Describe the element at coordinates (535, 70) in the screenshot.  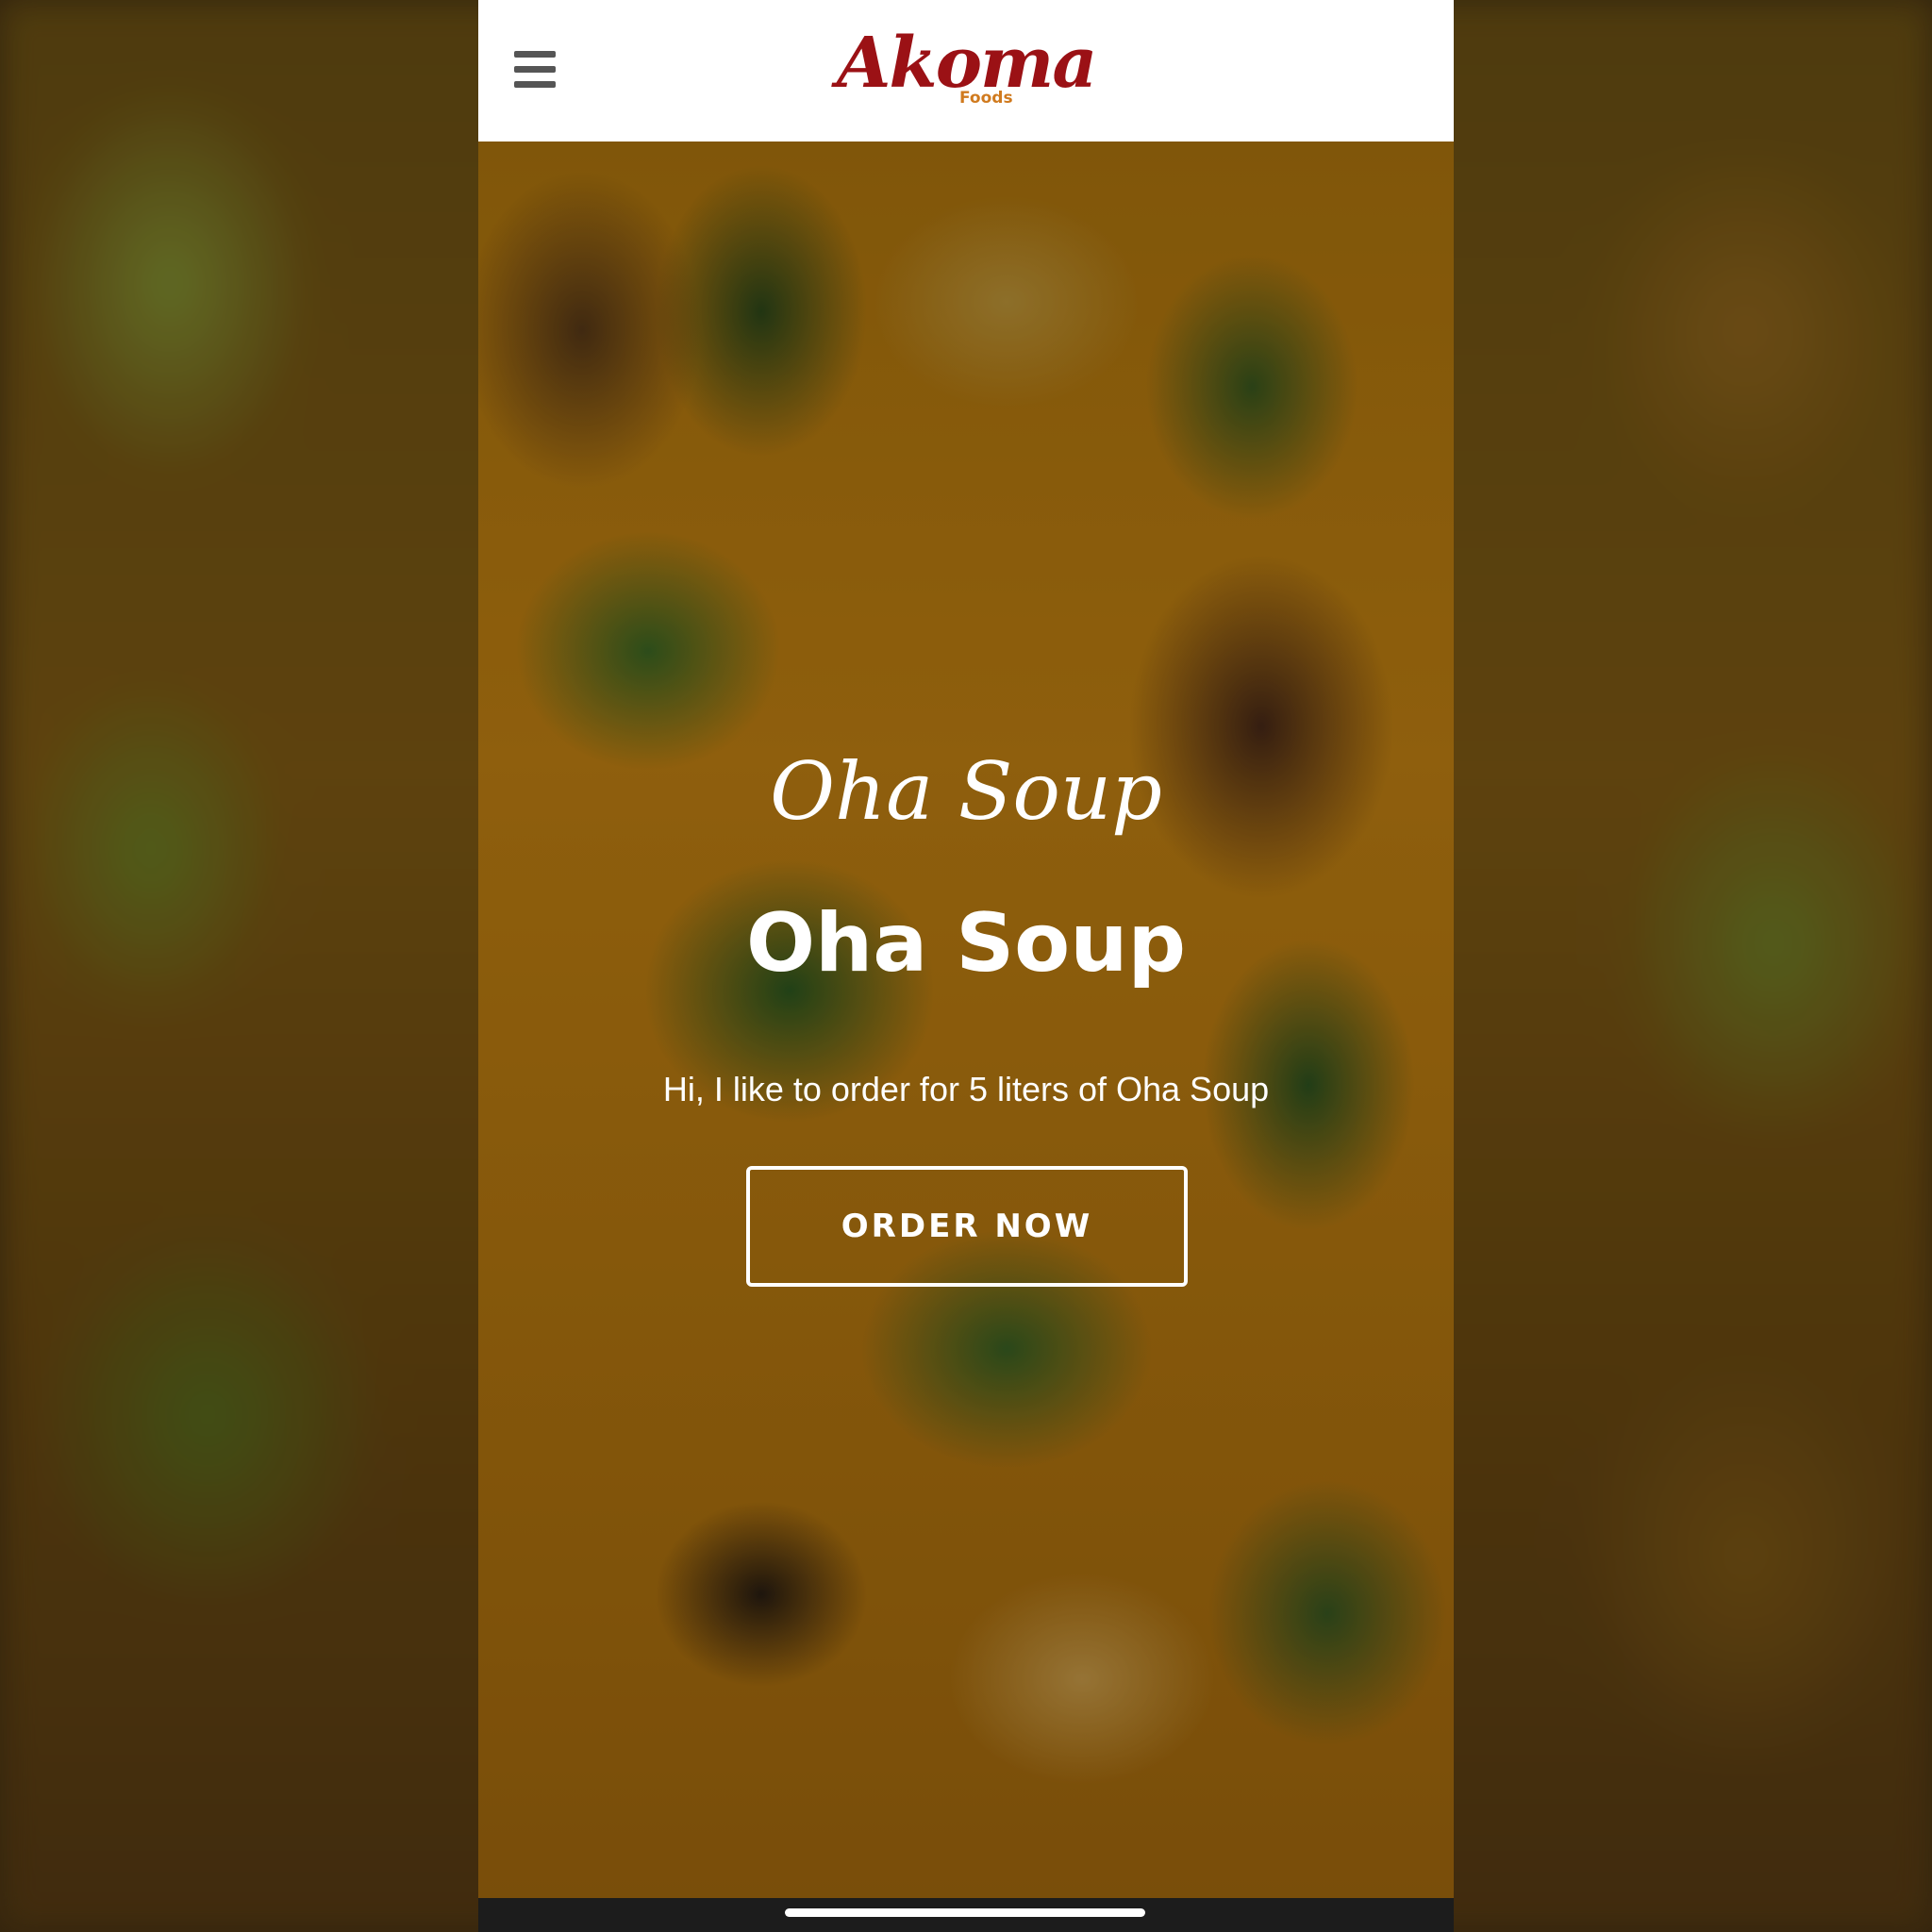
I see `hamburger-menu-icon` at that location.